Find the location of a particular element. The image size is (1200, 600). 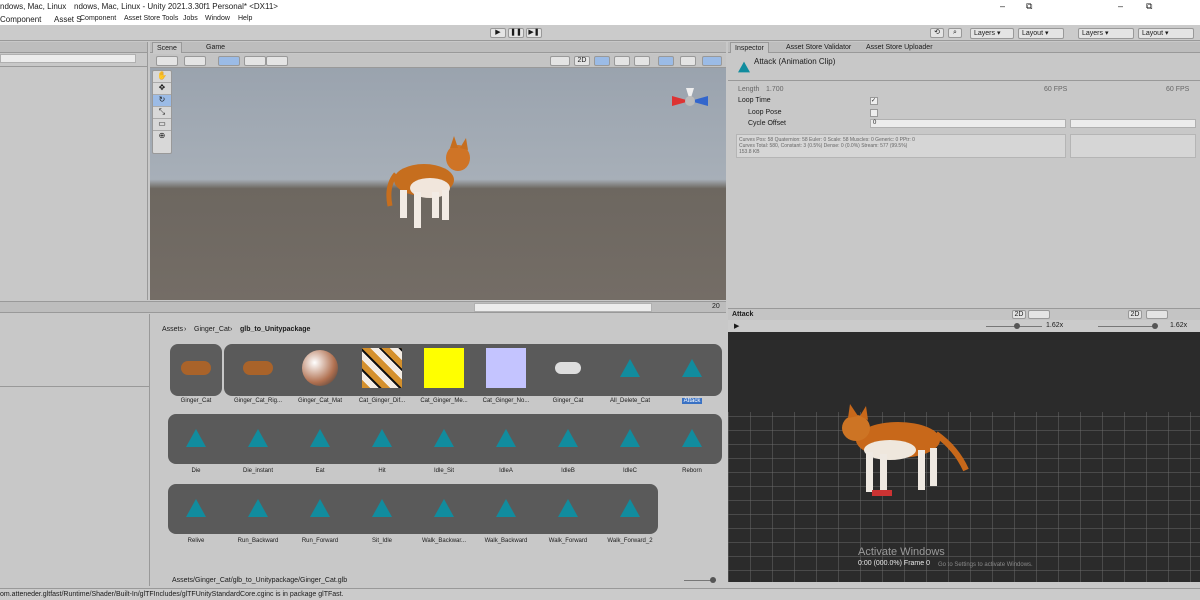

preview-pivot-button is located at coordinates (1039, 314).